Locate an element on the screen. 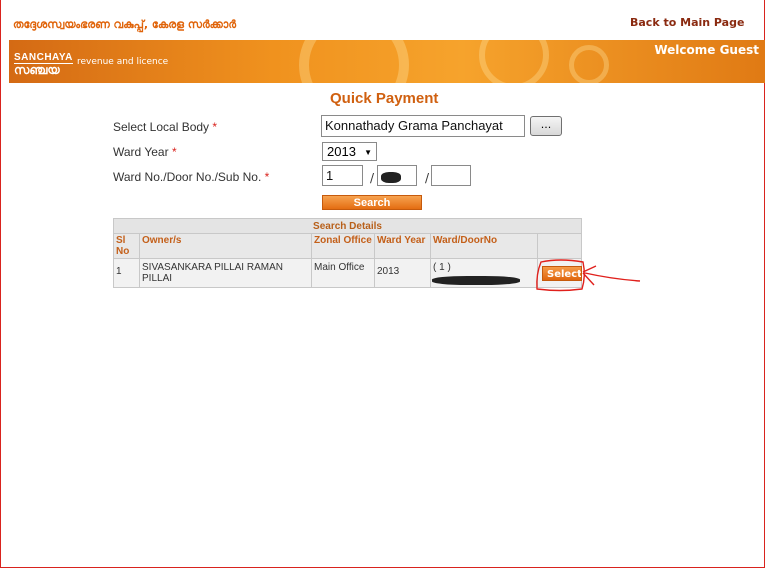 This screenshot has height=568, width=765. dropdown-arrow-icon: ▼ is located at coordinates (368, 152).